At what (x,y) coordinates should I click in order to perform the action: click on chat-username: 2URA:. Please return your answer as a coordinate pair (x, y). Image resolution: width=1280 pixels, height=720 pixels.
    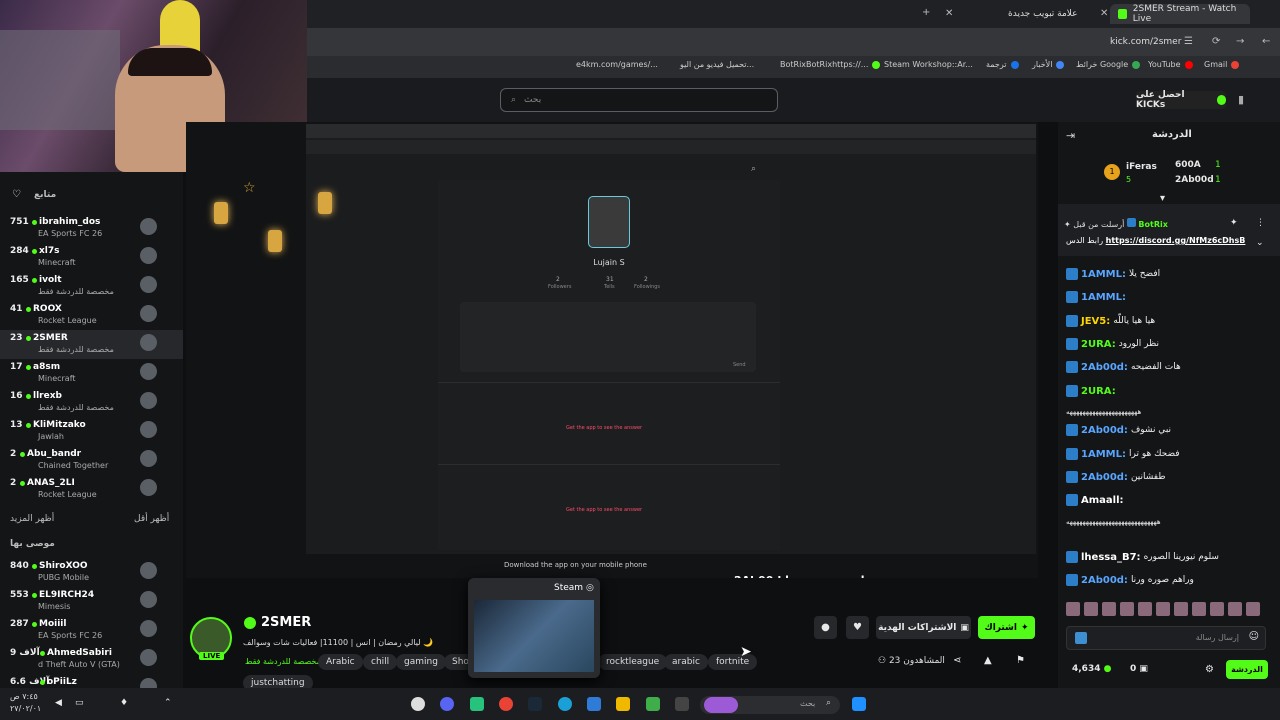
    Looking at the image, I should click on (1098, 344).